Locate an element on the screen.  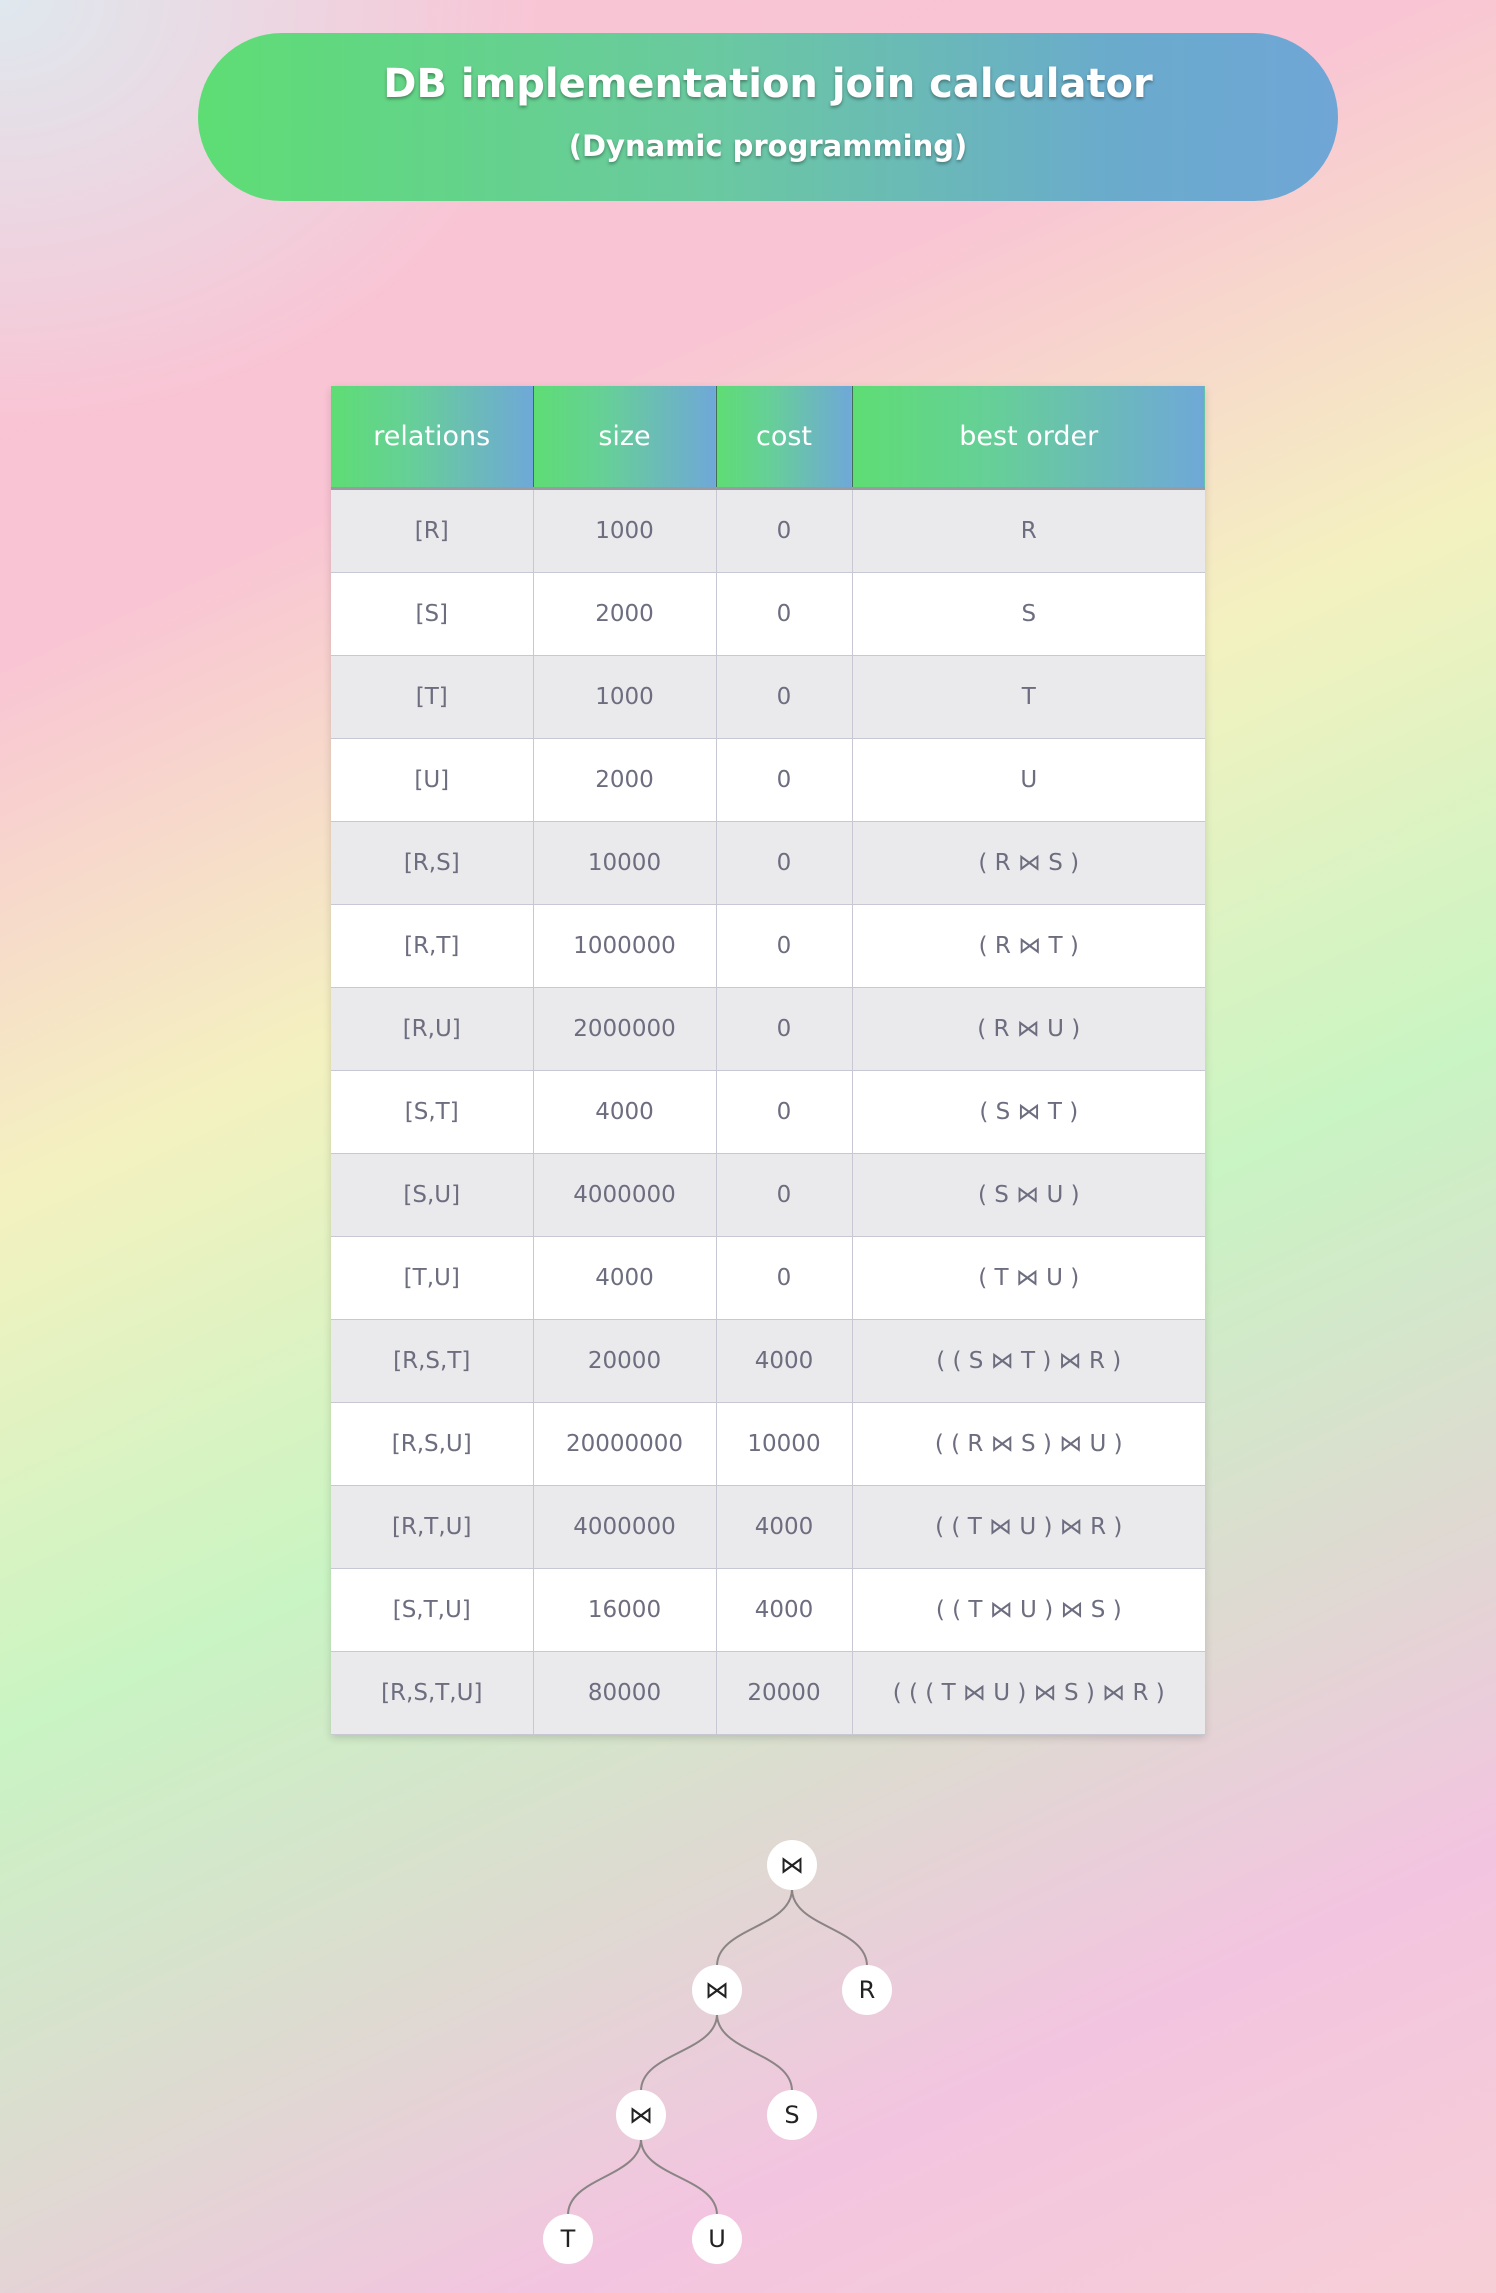
table-row: [S] 2000 0 S is located at coordinates (768, 614).